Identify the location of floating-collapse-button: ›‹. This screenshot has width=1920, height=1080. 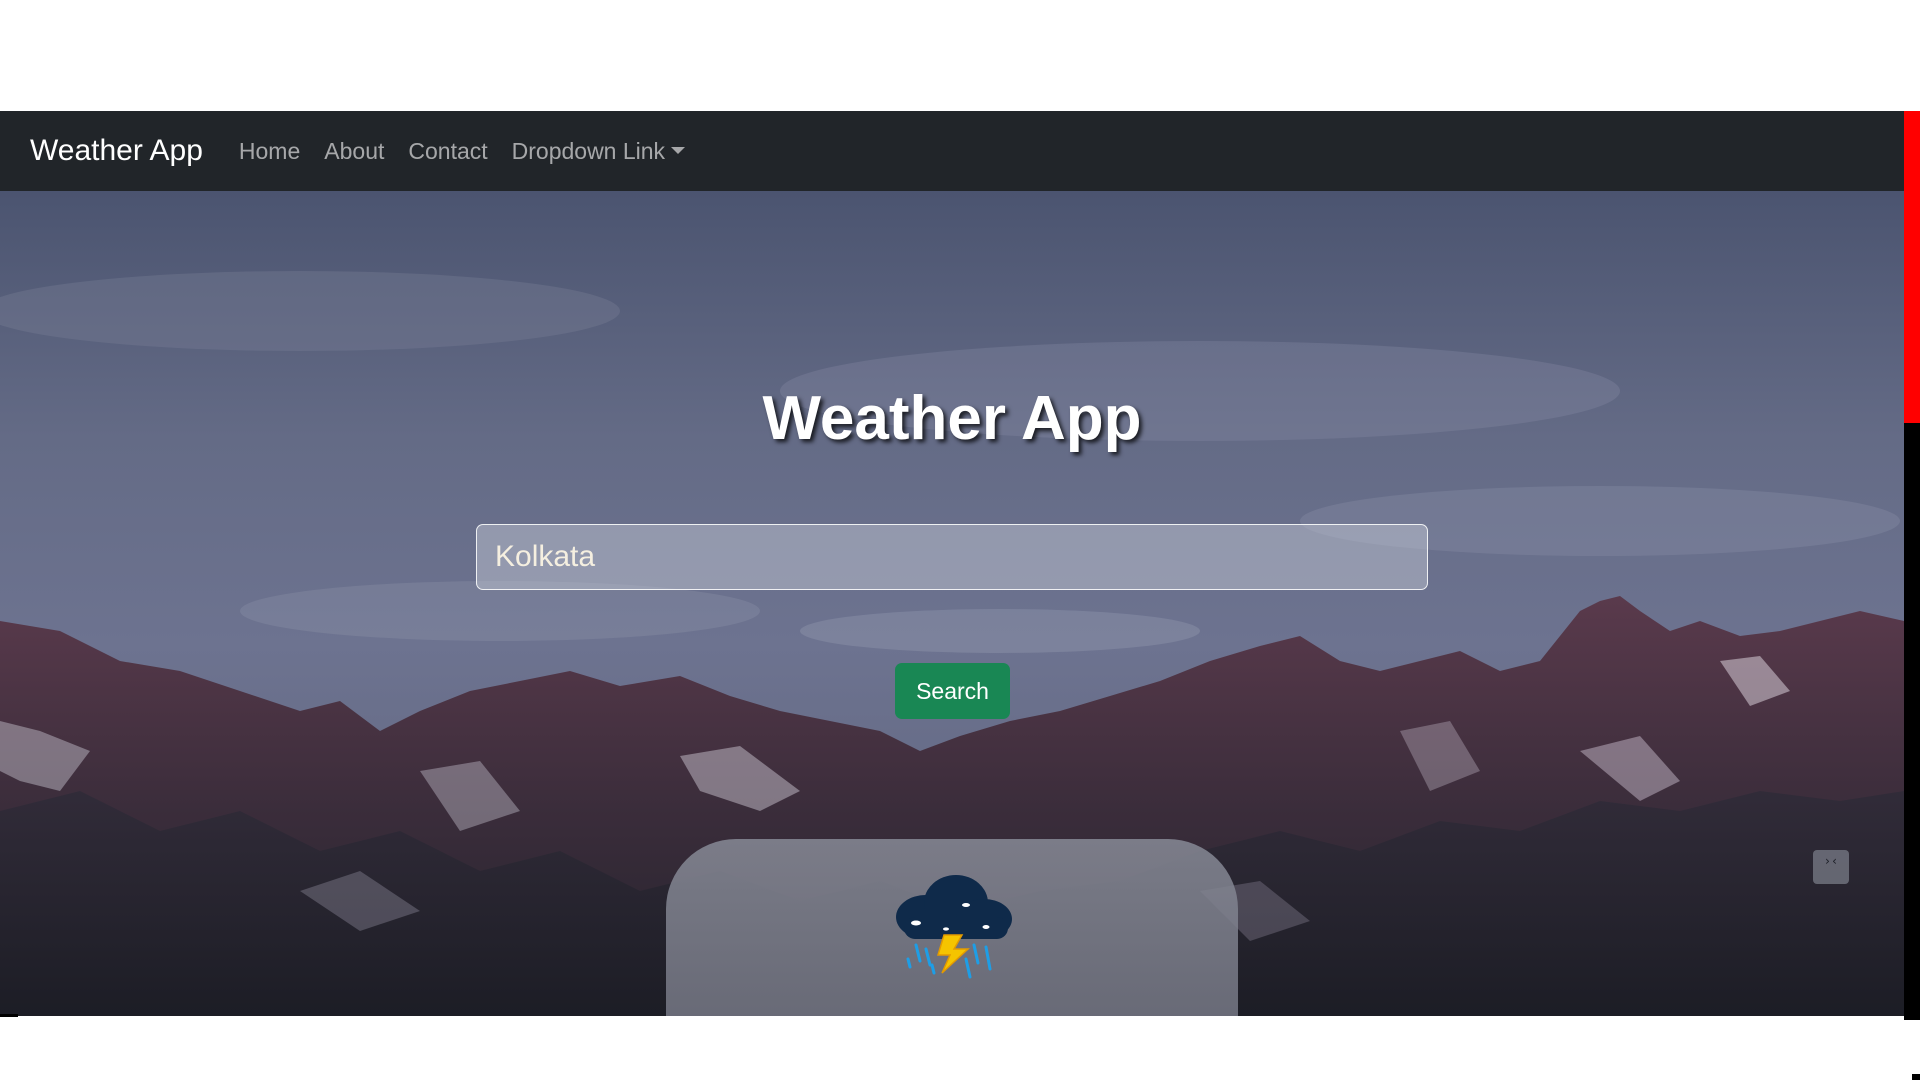
(1831, 867).